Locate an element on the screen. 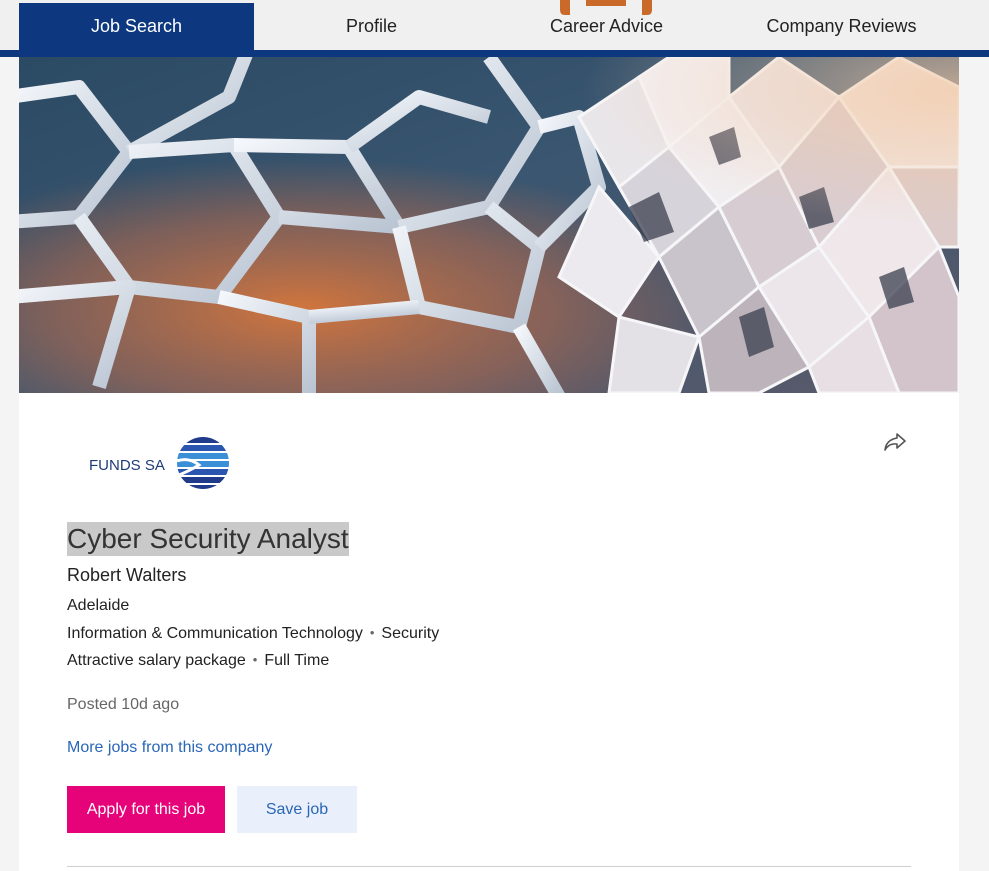  more-jobs-link: More jobs from this company is located at coordinates (169, 748).